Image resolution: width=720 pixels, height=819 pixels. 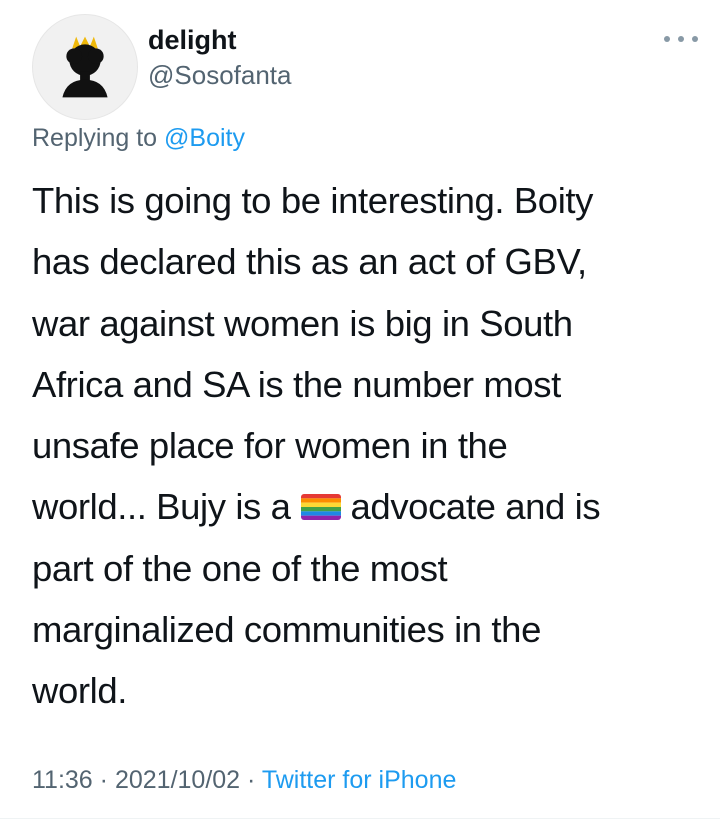 I want to click on tweet-meta: 11:36 · 2021/10/02 · Twitter for iPhone, so click(x=244, y=780).